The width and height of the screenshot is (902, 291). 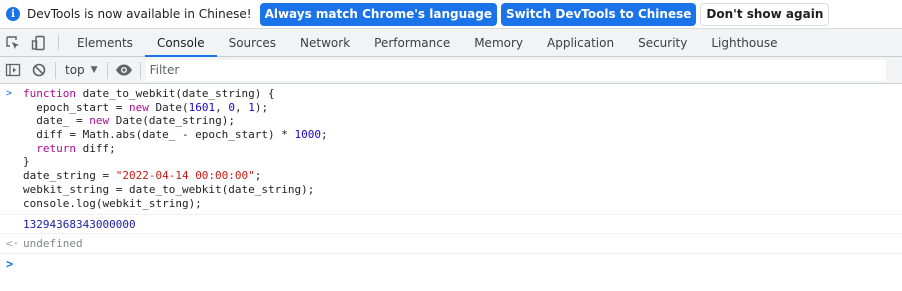 I want to click on filter-box, so click(x=523, y=70).